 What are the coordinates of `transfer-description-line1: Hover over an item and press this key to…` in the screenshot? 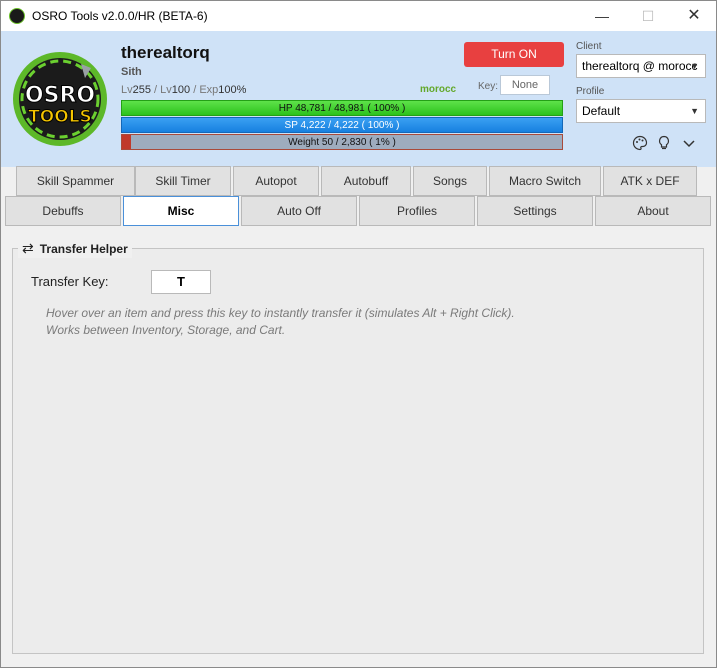 It's located at (280, 313).